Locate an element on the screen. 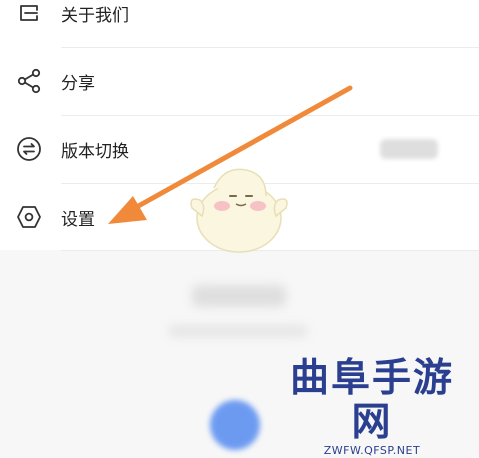 This screenshot has height=458, width=479. menu-item-label: 设置 is located at coordinates (78, 219).